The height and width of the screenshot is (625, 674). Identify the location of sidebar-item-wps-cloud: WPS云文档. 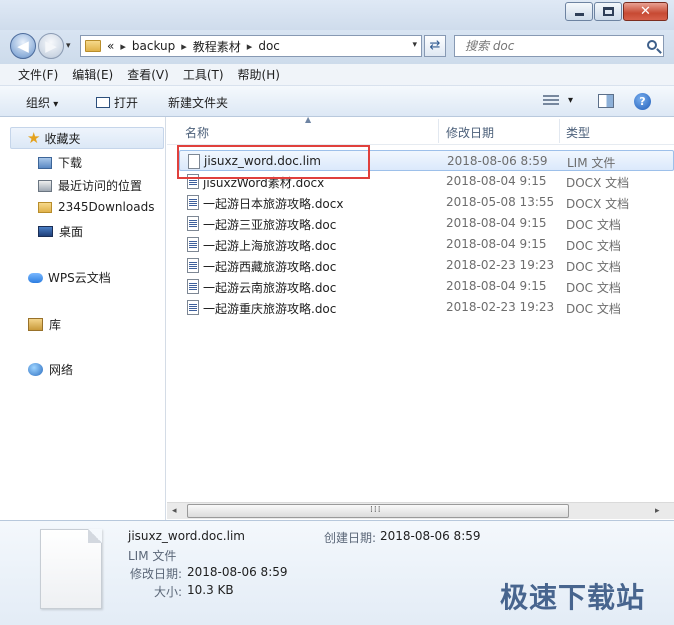
(69, 277).